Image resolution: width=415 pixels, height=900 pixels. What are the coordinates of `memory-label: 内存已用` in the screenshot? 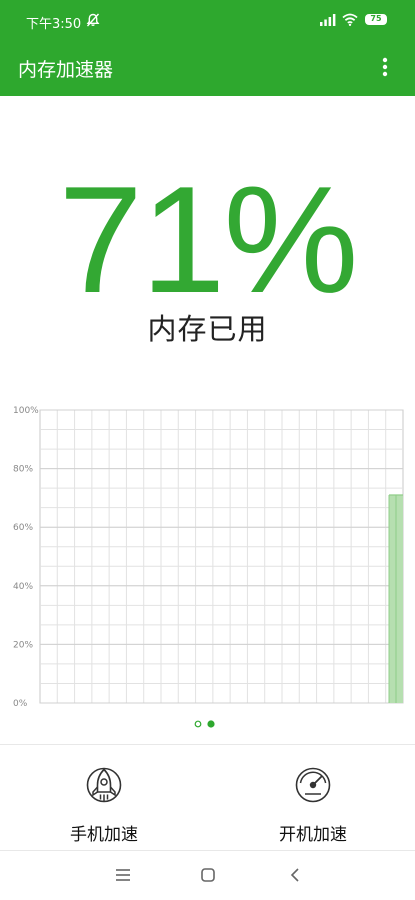 It's located at (207, 329).